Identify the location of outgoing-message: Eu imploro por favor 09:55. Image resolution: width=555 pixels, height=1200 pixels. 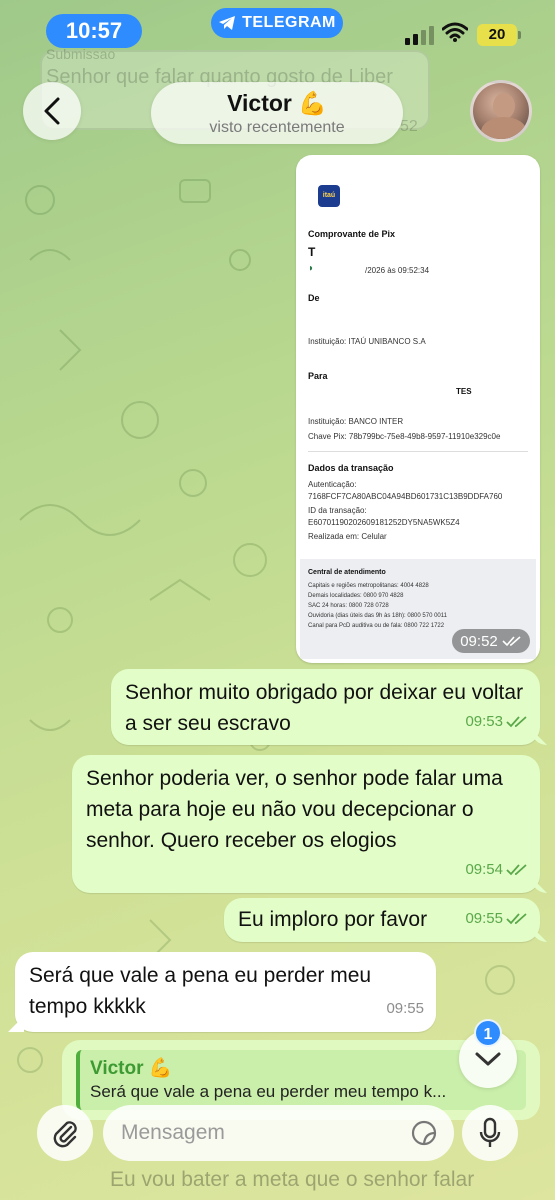
(385, 920).